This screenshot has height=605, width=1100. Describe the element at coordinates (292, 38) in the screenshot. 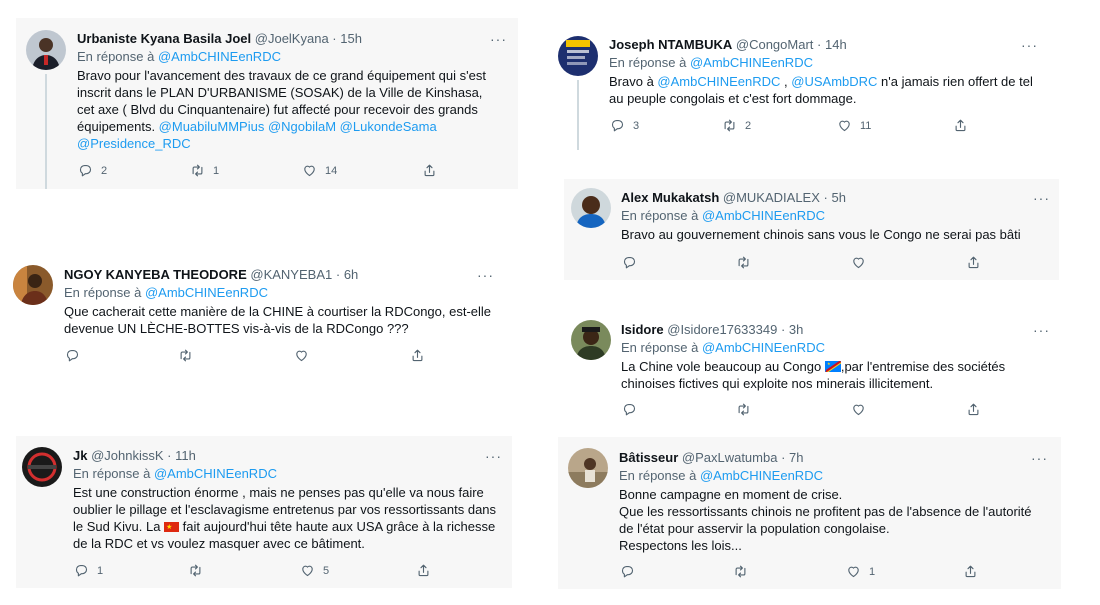

I see `author-handle: @JoelKyana` at that location.